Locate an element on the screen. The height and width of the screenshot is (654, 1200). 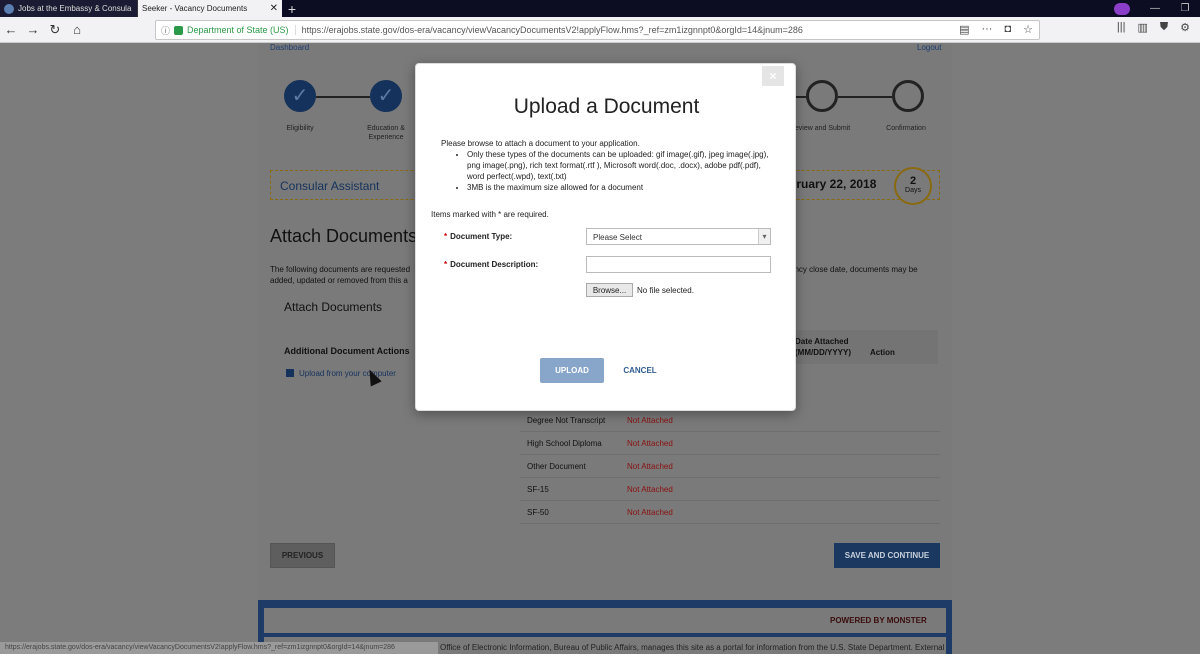
close-tab-icon: ✕ is located at coordinates (274, 8).